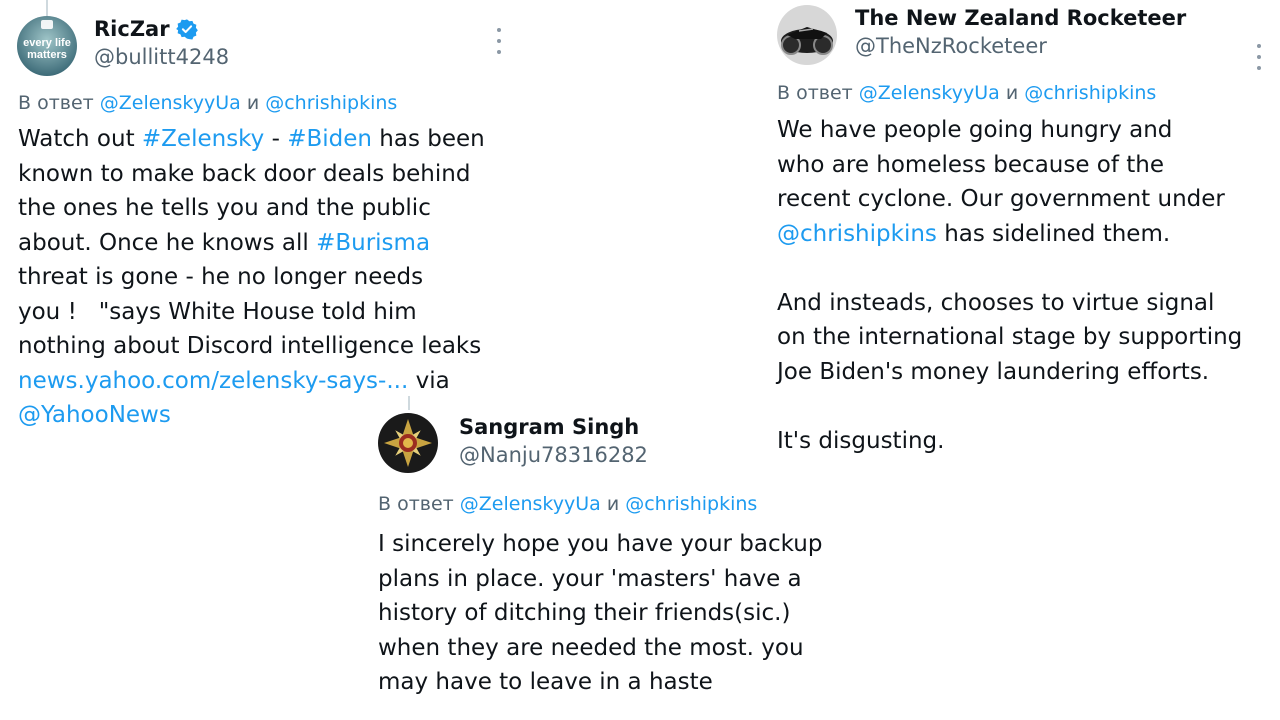  Describe the element at coordinates (47, 55) in the screenshot. I see `svg-text: matters` at that location.